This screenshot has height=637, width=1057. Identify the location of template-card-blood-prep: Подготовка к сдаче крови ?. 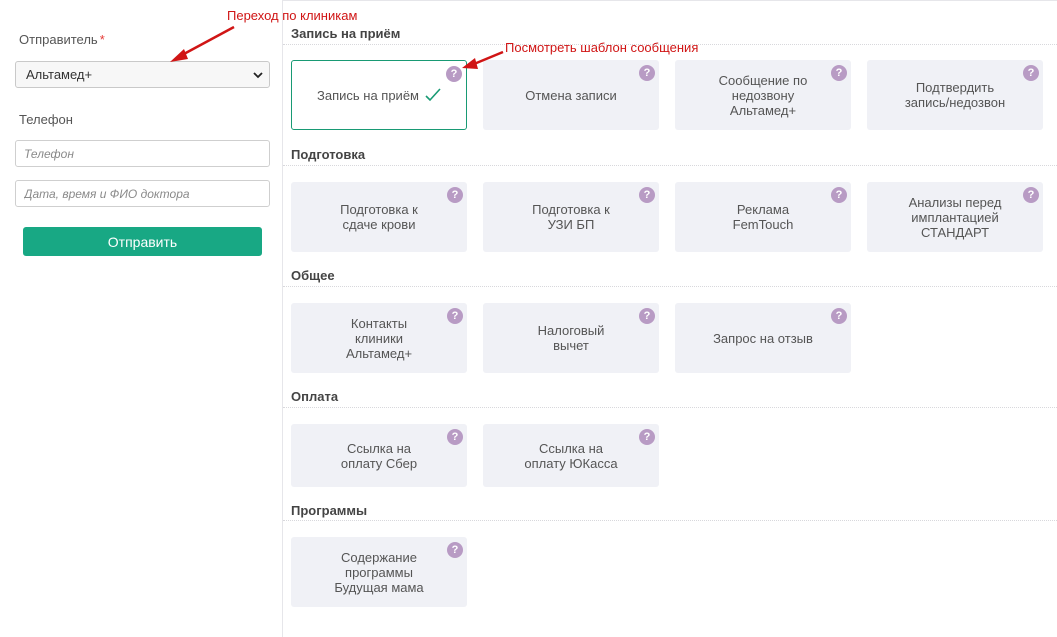
(379, 217).